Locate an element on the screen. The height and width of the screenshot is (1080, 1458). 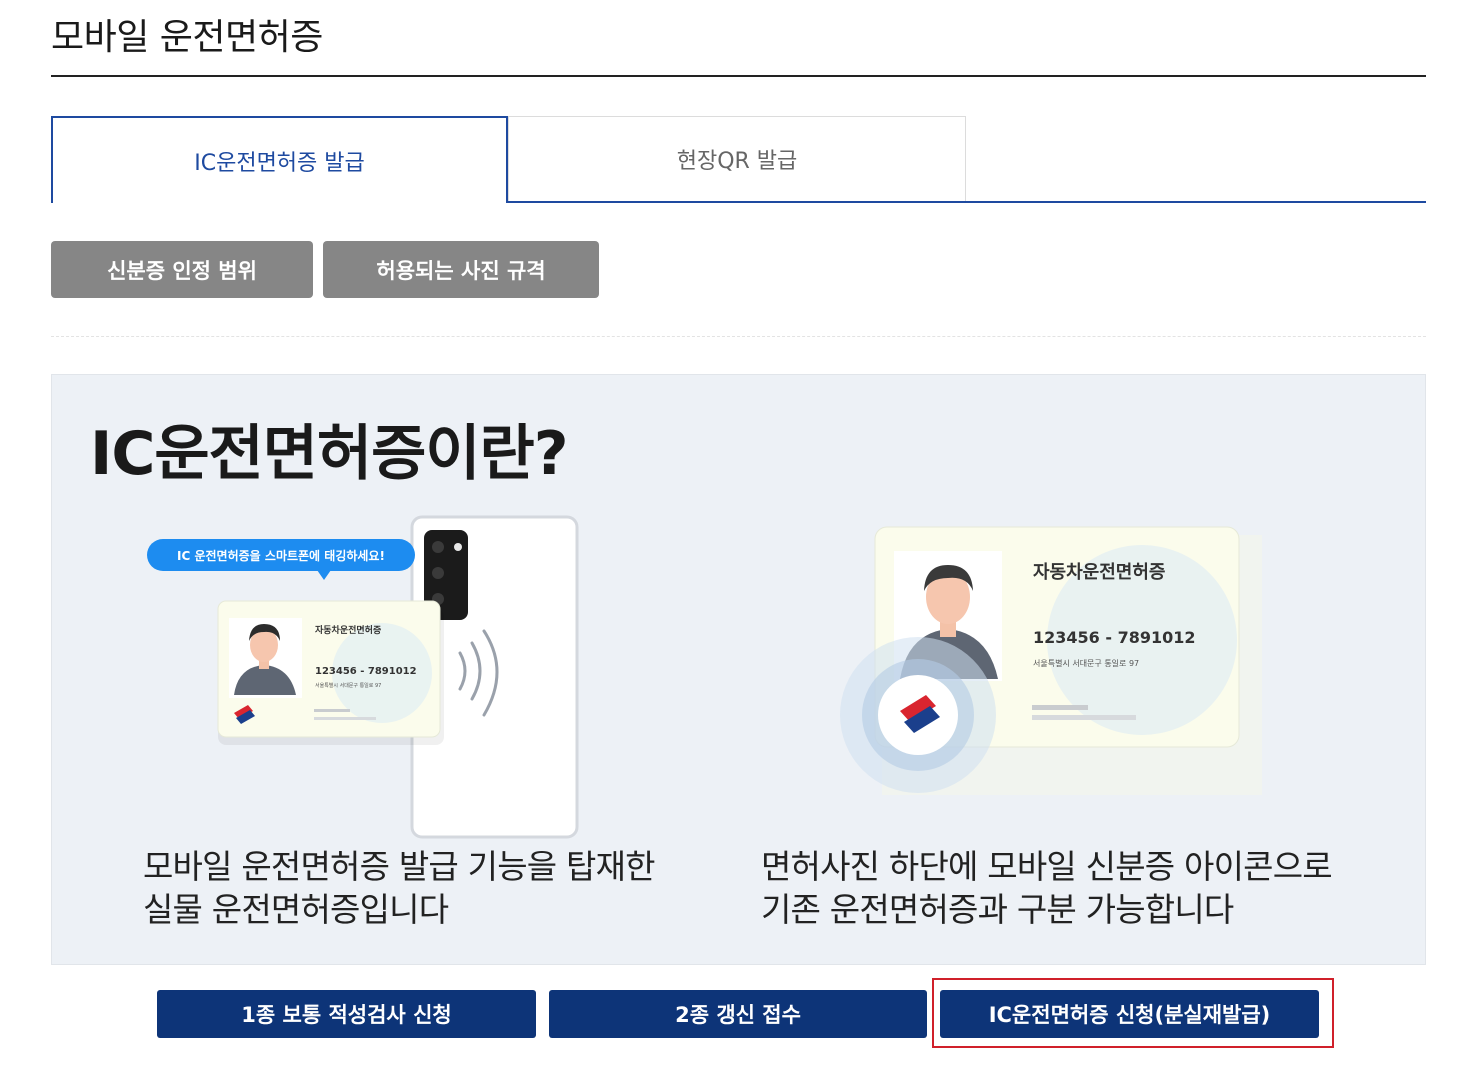
card-large-address: 서울특별시 서대문구 통일로 97 is located at coordinates (1086, 663).